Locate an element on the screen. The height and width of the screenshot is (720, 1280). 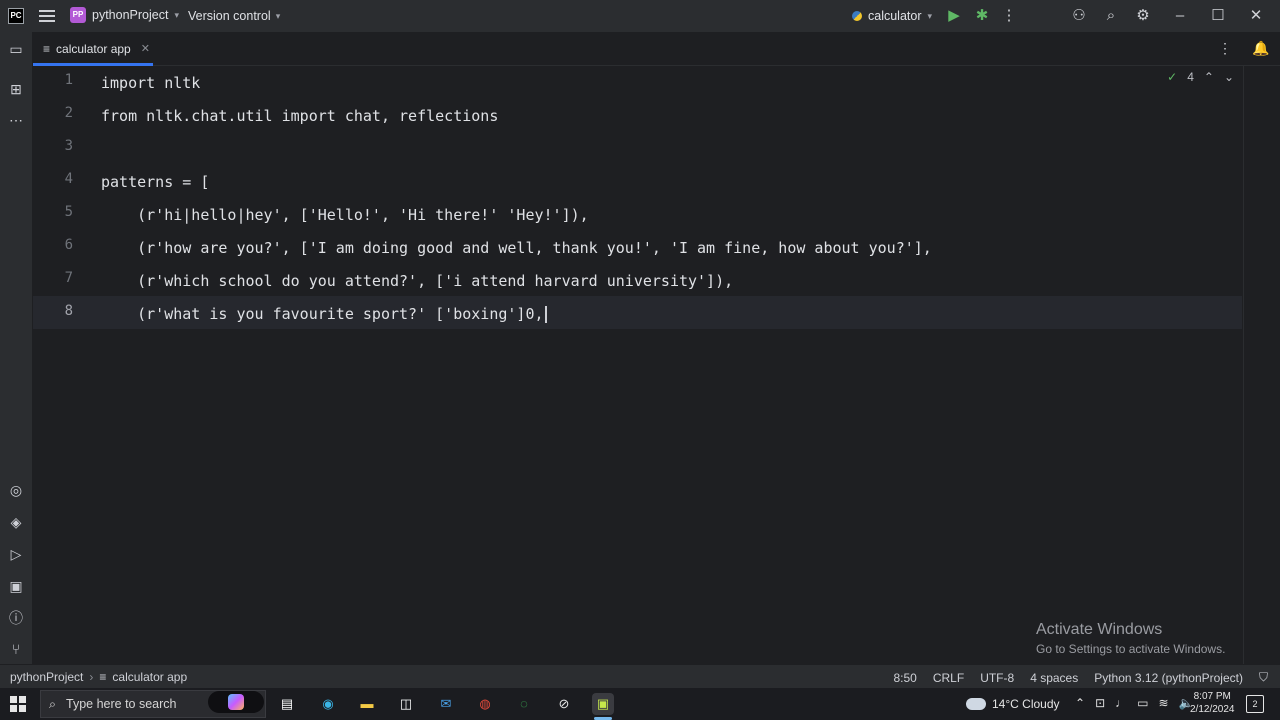
line-number: 8 is located at coordinates (68, 311).